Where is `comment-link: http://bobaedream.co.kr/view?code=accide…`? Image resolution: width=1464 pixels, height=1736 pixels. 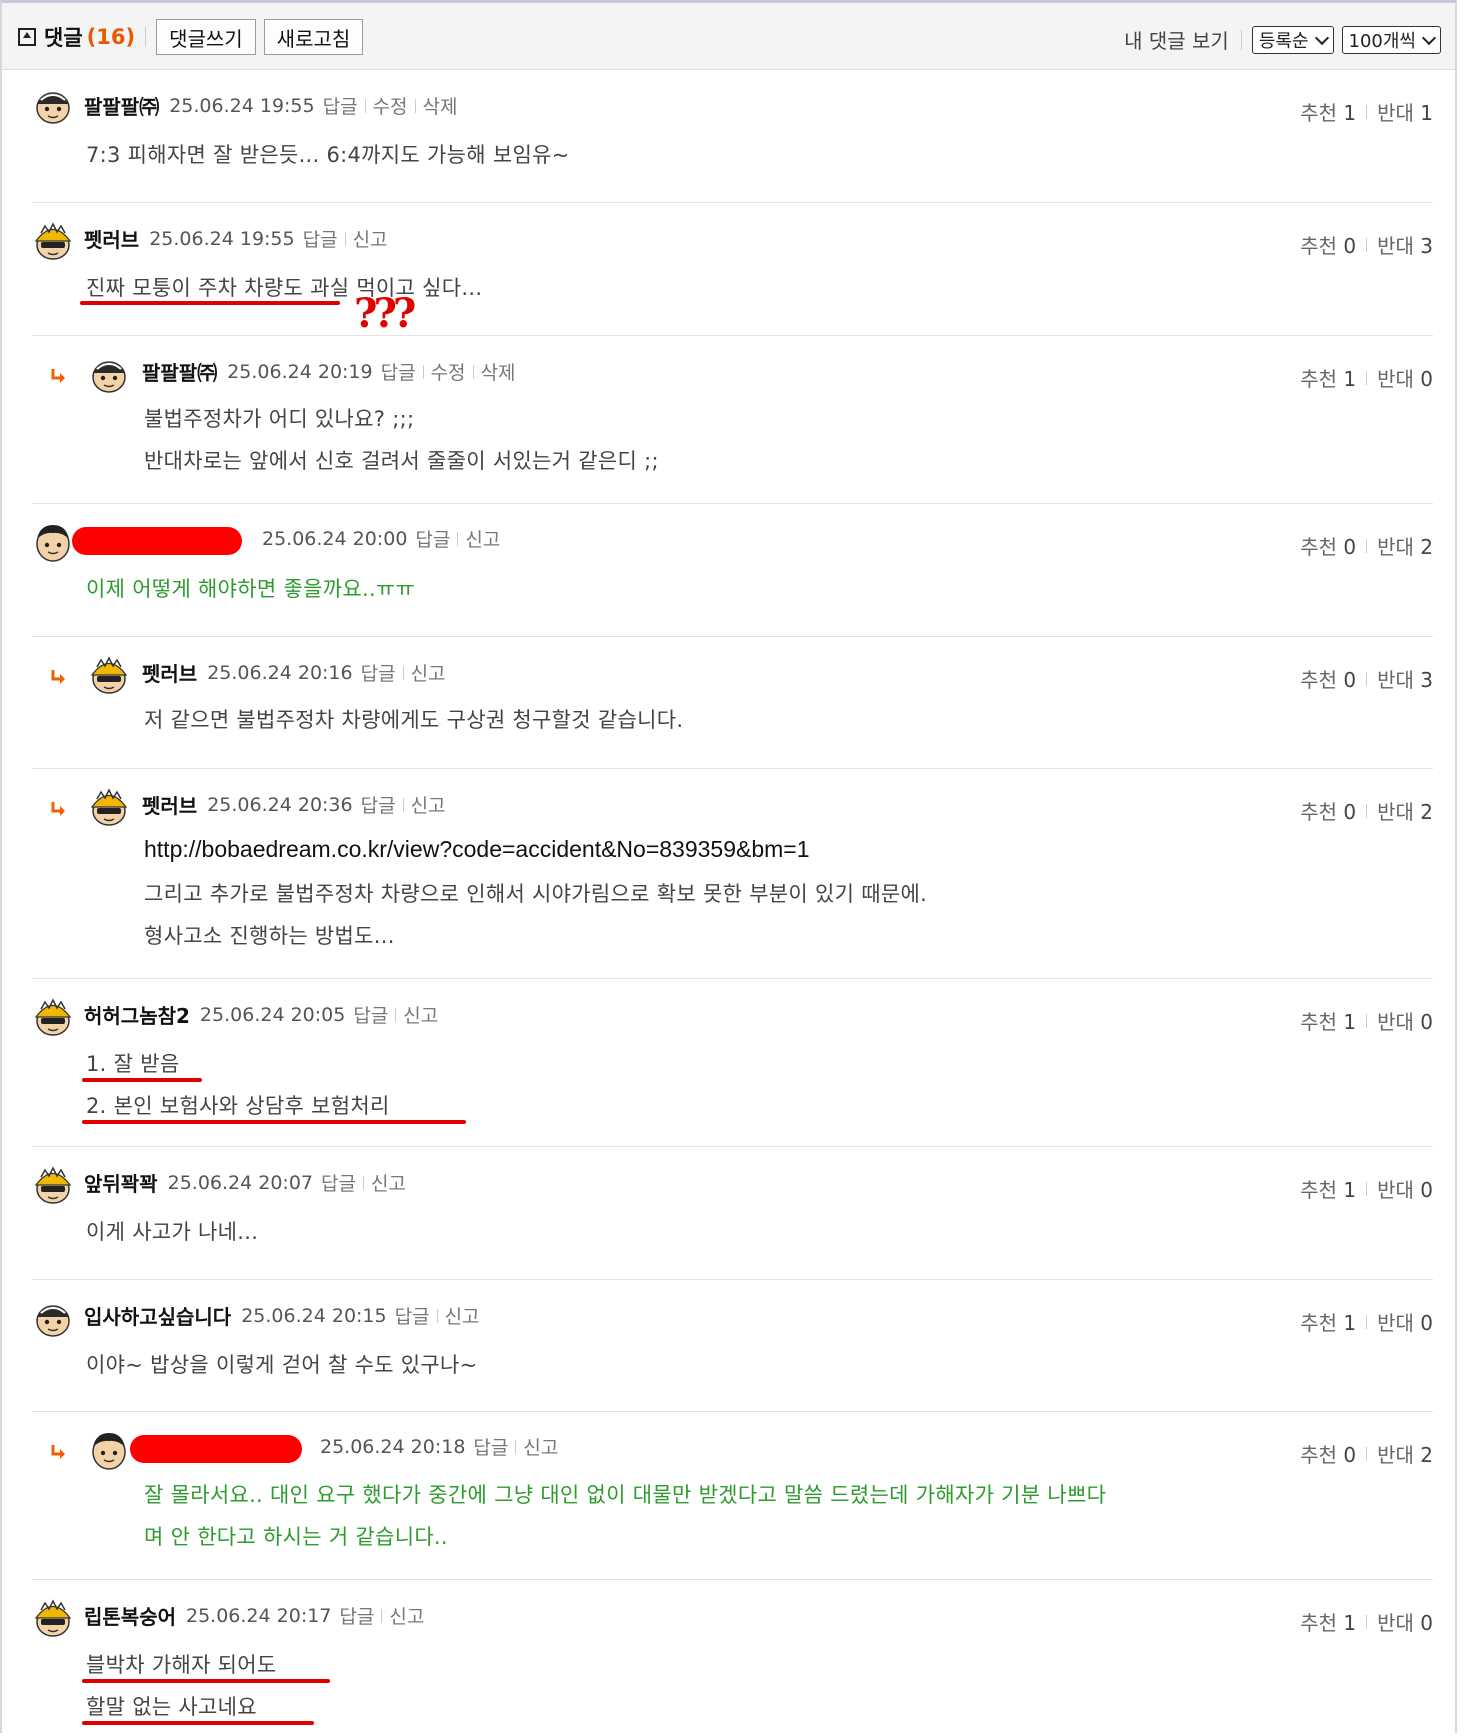
comment-link: http://bobaedream.co.kr/view?code=accide… is located at coordinates (477, 849).